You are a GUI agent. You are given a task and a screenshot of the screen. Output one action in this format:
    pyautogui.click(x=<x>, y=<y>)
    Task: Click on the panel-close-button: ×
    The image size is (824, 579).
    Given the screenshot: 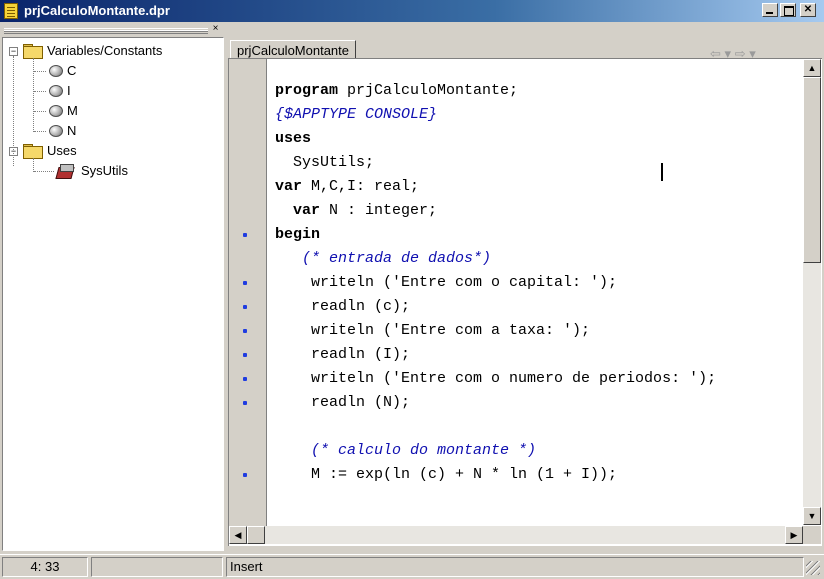 What is the action you would take?
    pyautogui.click(x=215, y=29)
    